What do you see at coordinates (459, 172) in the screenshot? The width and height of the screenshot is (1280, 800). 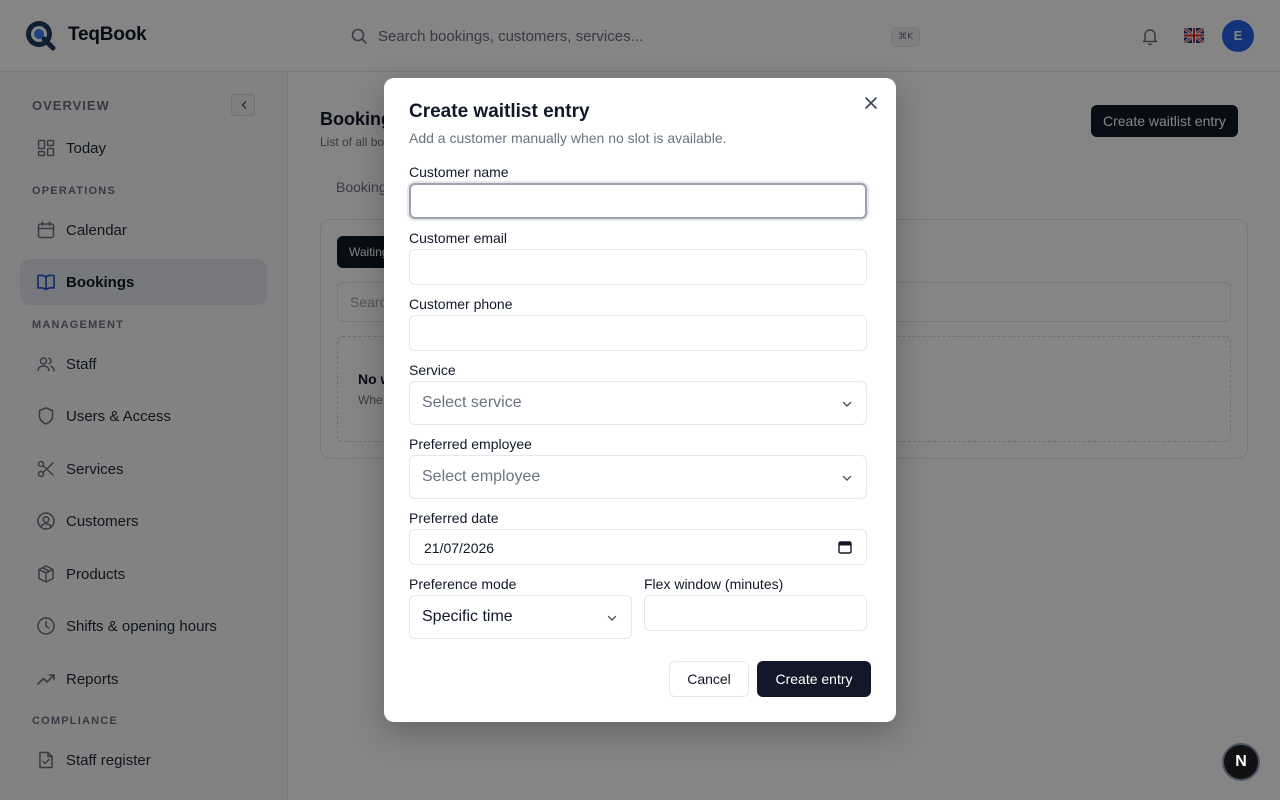 I see `customer-name-label: Customer name` at bounding box center [459, 172].